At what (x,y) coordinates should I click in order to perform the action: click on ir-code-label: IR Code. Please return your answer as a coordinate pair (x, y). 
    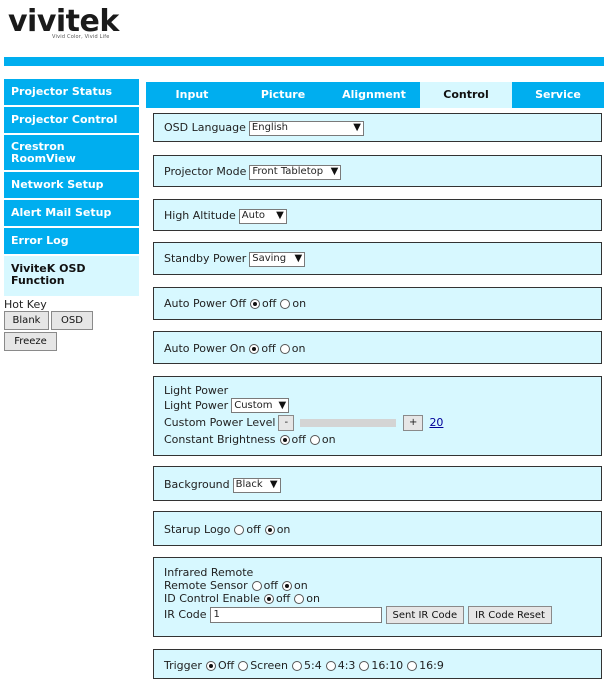
    Looking at the image, I should click on (185, 614).